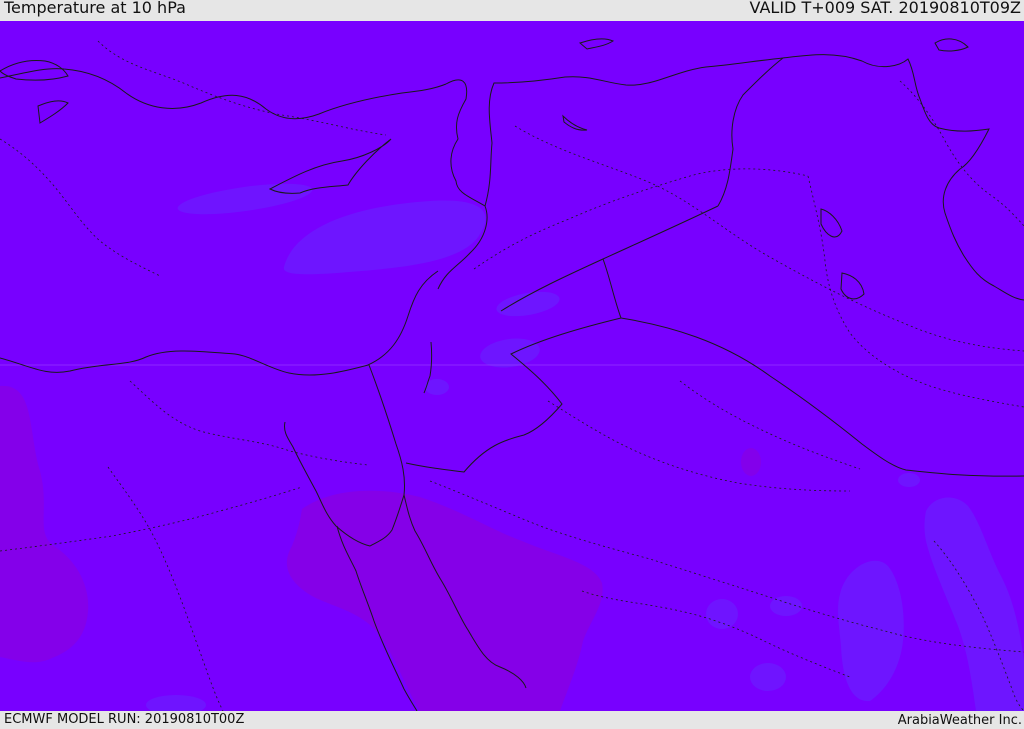 Image resolution: width=1024 pixels, height=729 pixels. I want to click on warm-temperature-spot, so click(751, 462).